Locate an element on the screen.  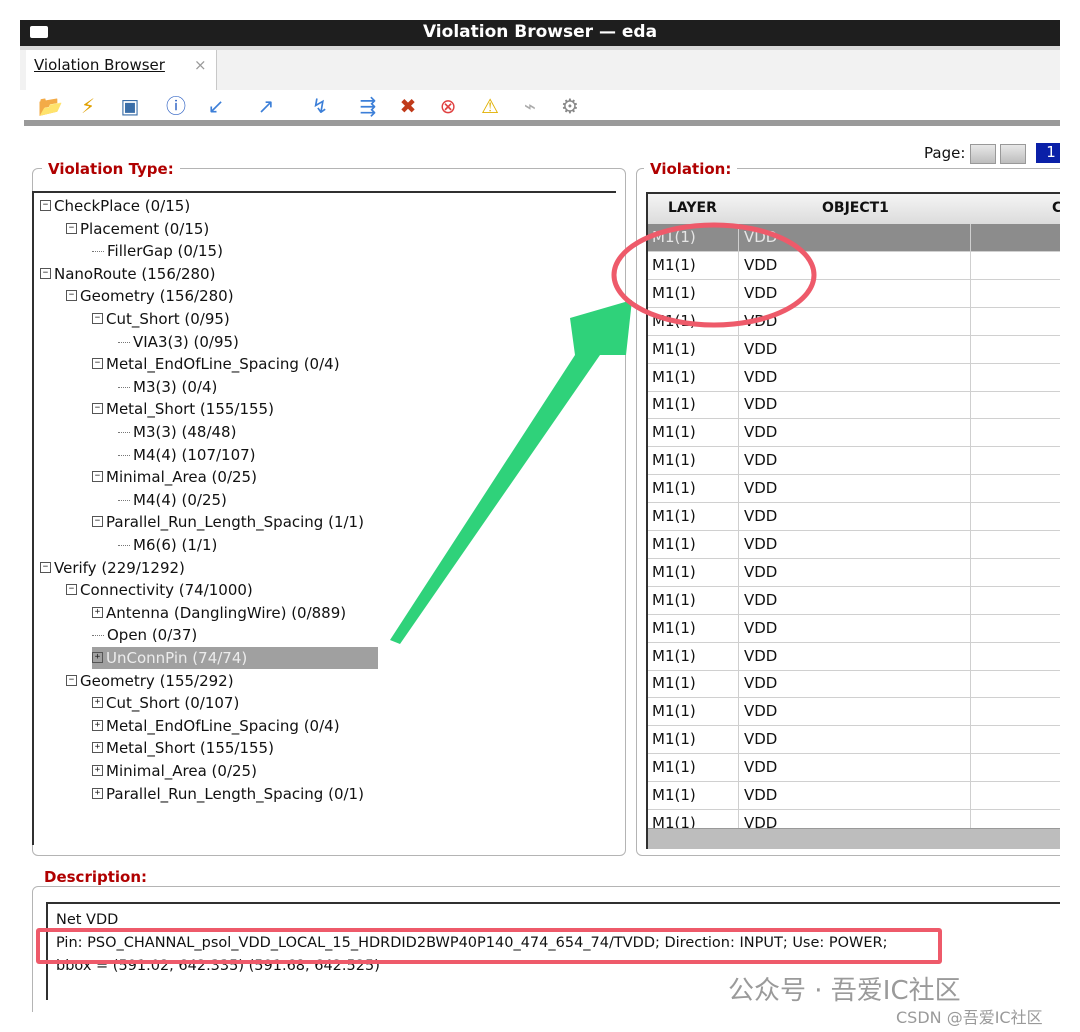
info-icon: ⓘ is located at coordinates (176, 106).